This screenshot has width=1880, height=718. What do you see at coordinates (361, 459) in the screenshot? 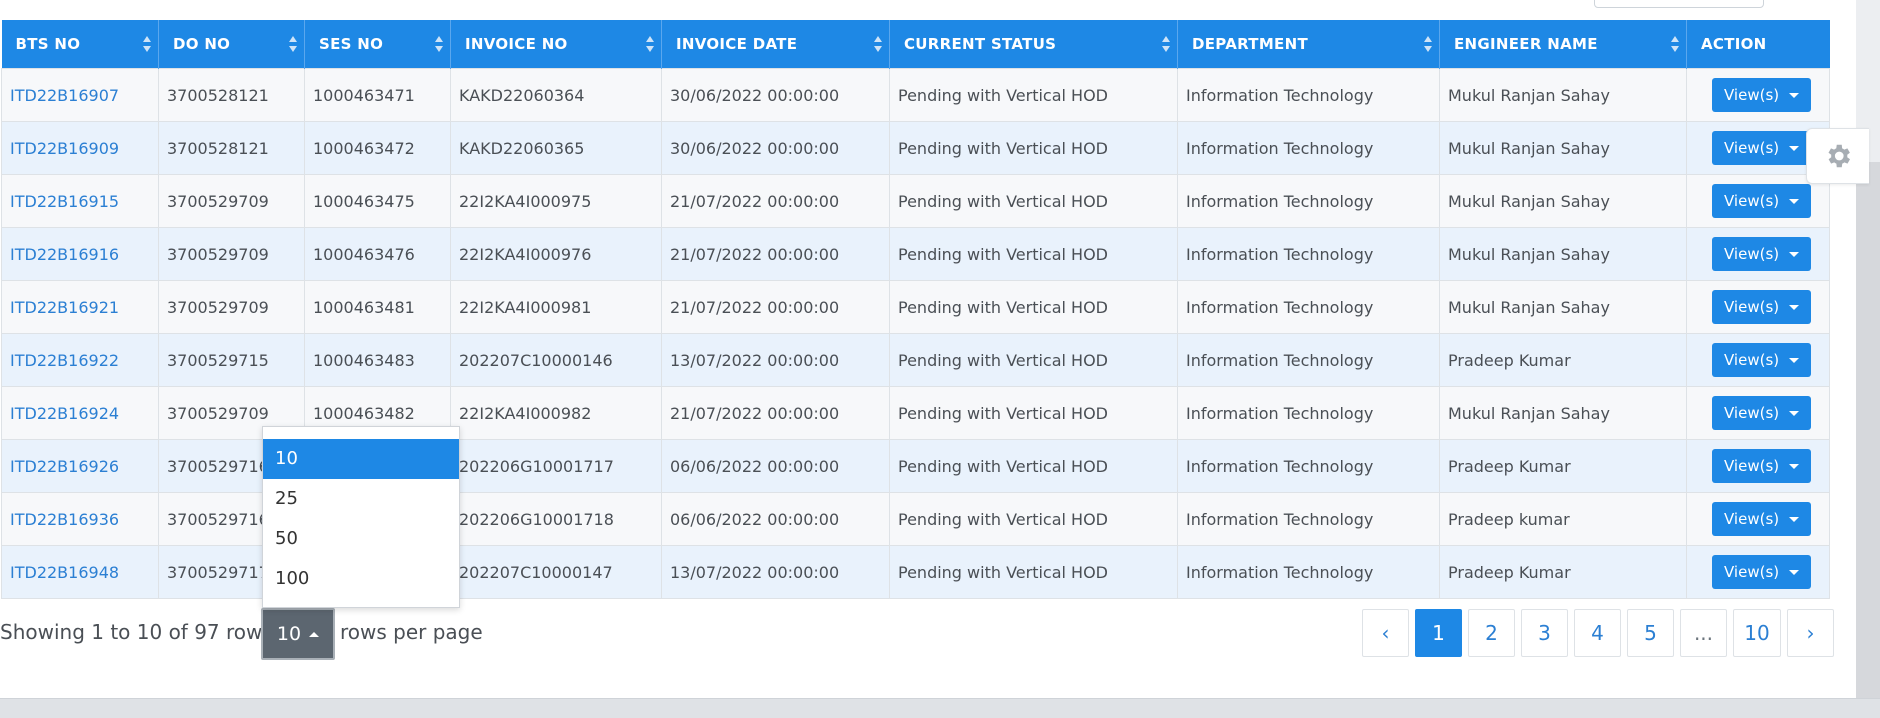
I see `page-size-option-10: 10` at bounding box center [361, 459].